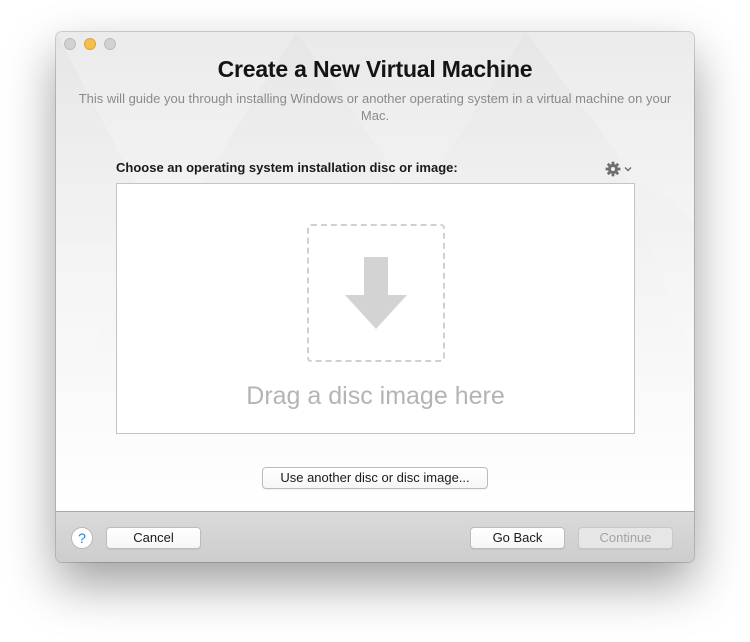 This screenshot has width=750, height=642. I want to click on go-back-button: Go Back, so click(517, 538).